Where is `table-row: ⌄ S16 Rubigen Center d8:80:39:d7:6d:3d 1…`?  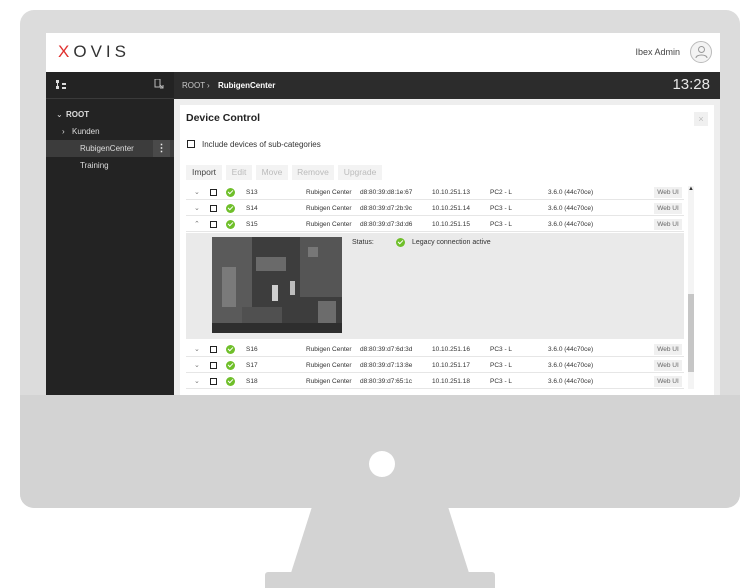
table-row: ⌄ S16 Rubigen Center d8:80:39:d7:6d:3d 1… is located at coordinates (435, 350).